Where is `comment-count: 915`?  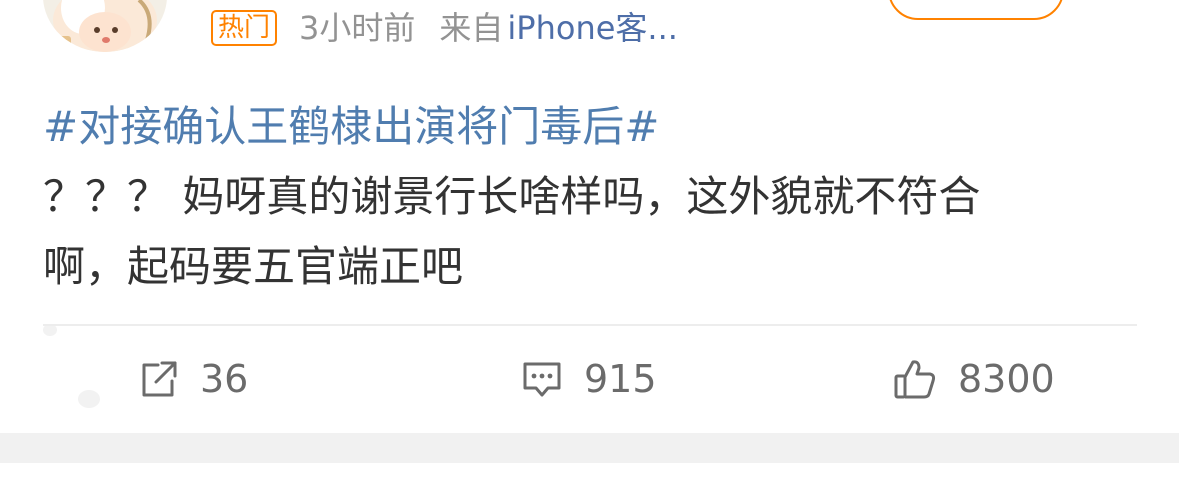 comment-count: 915 is located at coordinates (620, 379).